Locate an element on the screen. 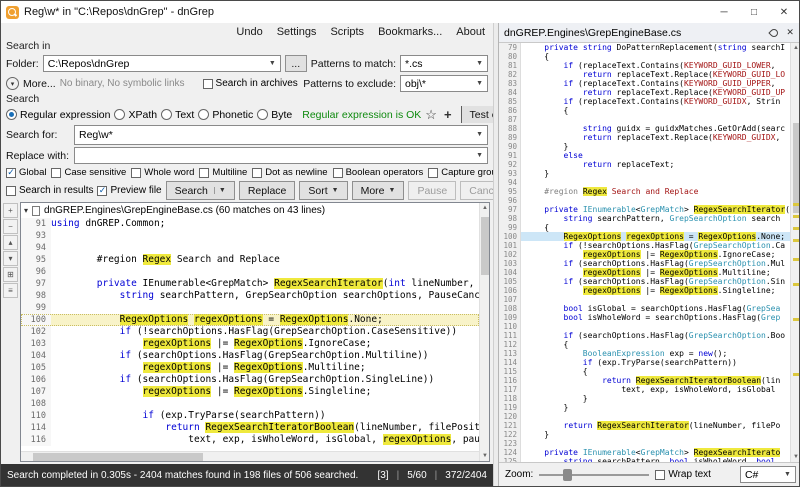  case-sensitive-checkbox: Case sensitive is located at coordinates (88, 172).